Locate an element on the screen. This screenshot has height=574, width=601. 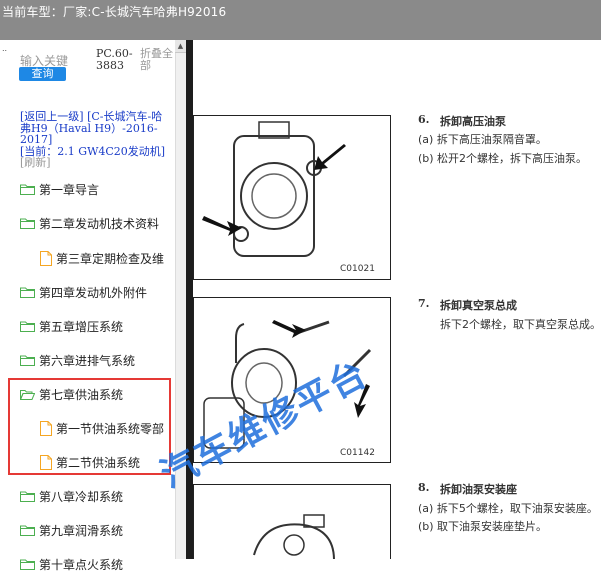
scroll-up-icon: ▲ is located at coordinates (180, 46).